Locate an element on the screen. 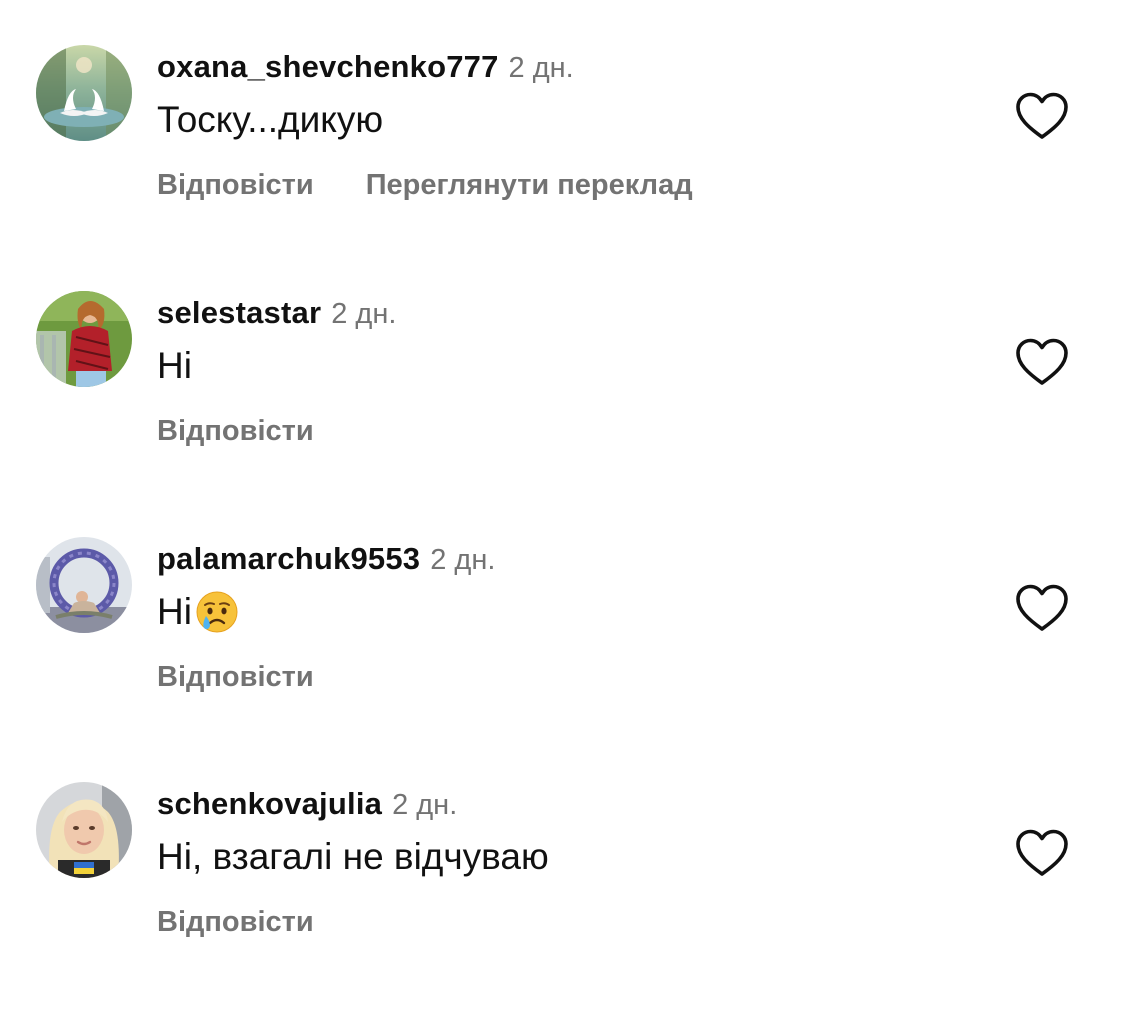 This screenshot has height=1028, width=1125. username: palamarchuk9553 is located at coordinates (288, 558).